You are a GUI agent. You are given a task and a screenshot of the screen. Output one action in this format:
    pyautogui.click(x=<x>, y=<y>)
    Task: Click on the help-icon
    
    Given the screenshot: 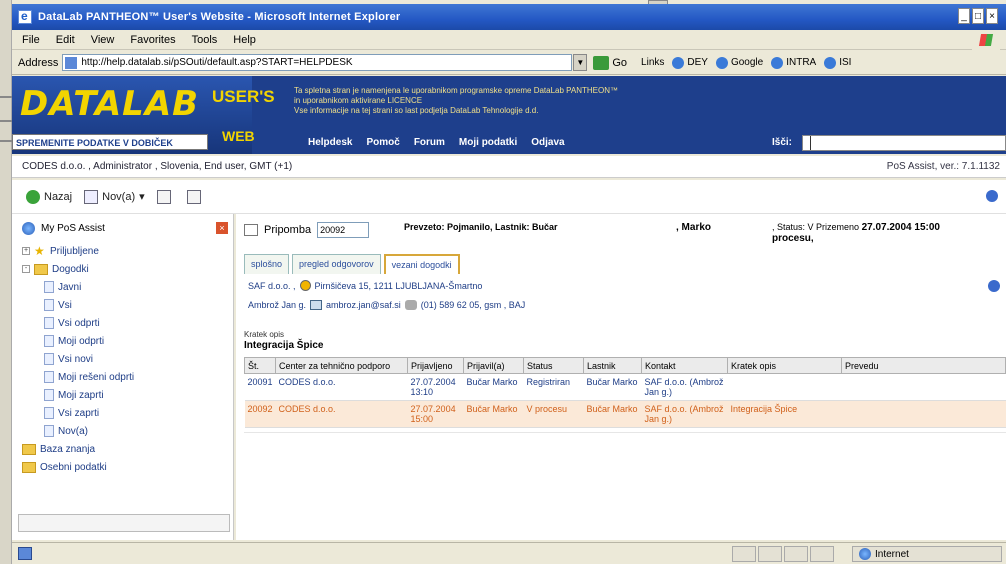 What is the action you would take?
    pyautogui.click(x=992, y=196)
    